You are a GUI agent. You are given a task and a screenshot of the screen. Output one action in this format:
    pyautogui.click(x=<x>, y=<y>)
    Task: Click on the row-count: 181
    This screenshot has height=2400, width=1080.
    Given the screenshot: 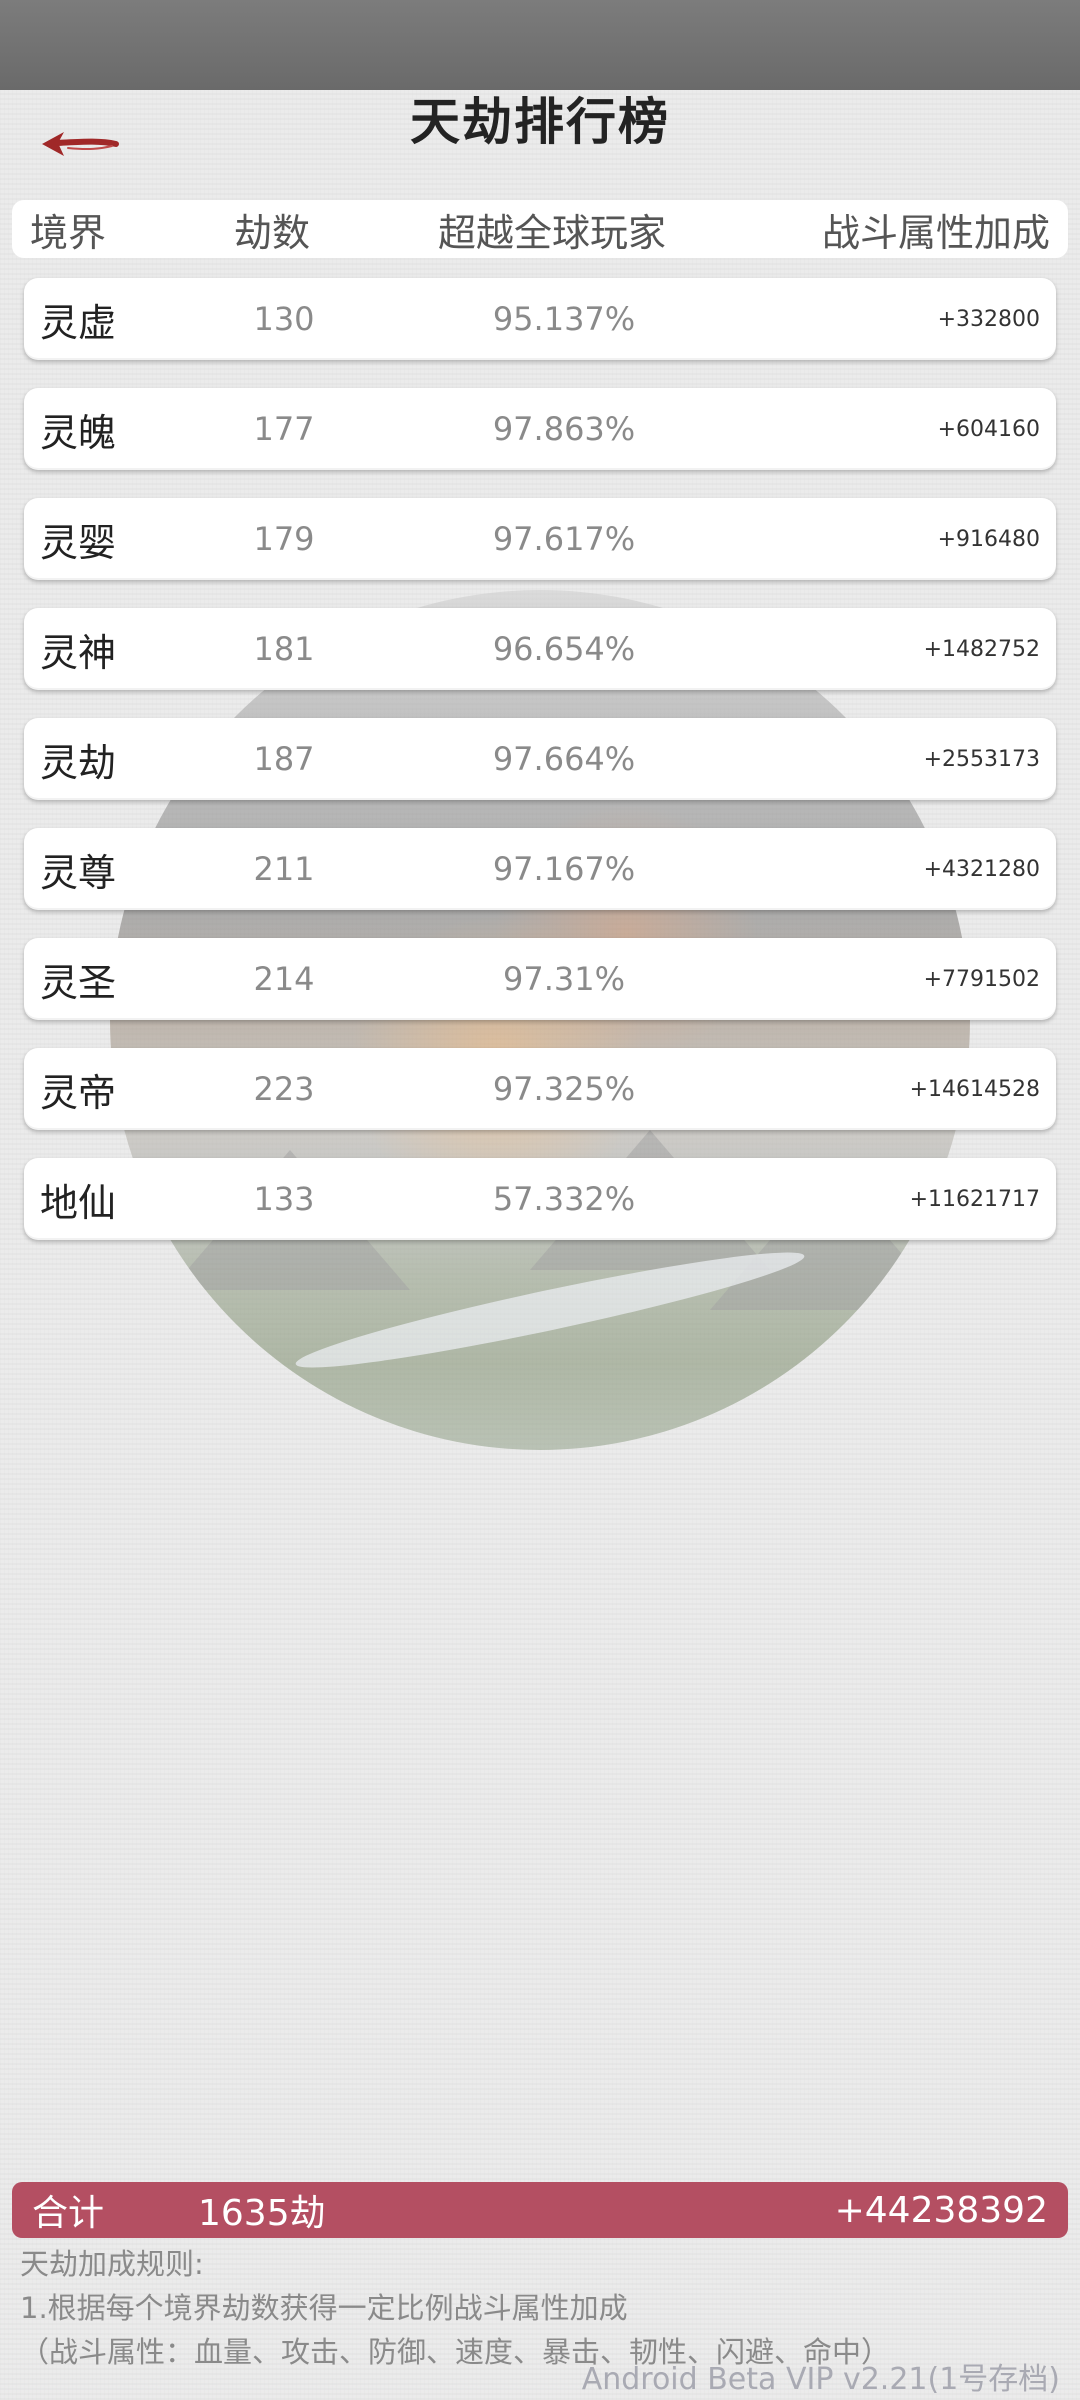 What is the action you would take?
    pyautogui.click(x=284, y=649)
    